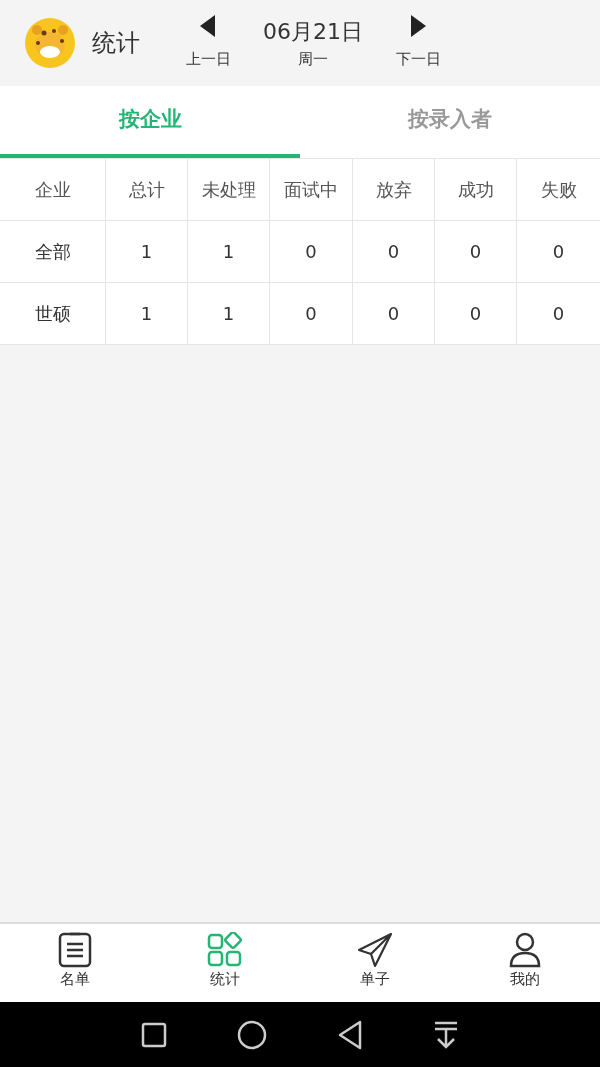 The image size is (600, 1067). What do you see at coordinates (375, 950) in the screenshot?
I see `paper-plane-icon` at bounding box center [375, 950].